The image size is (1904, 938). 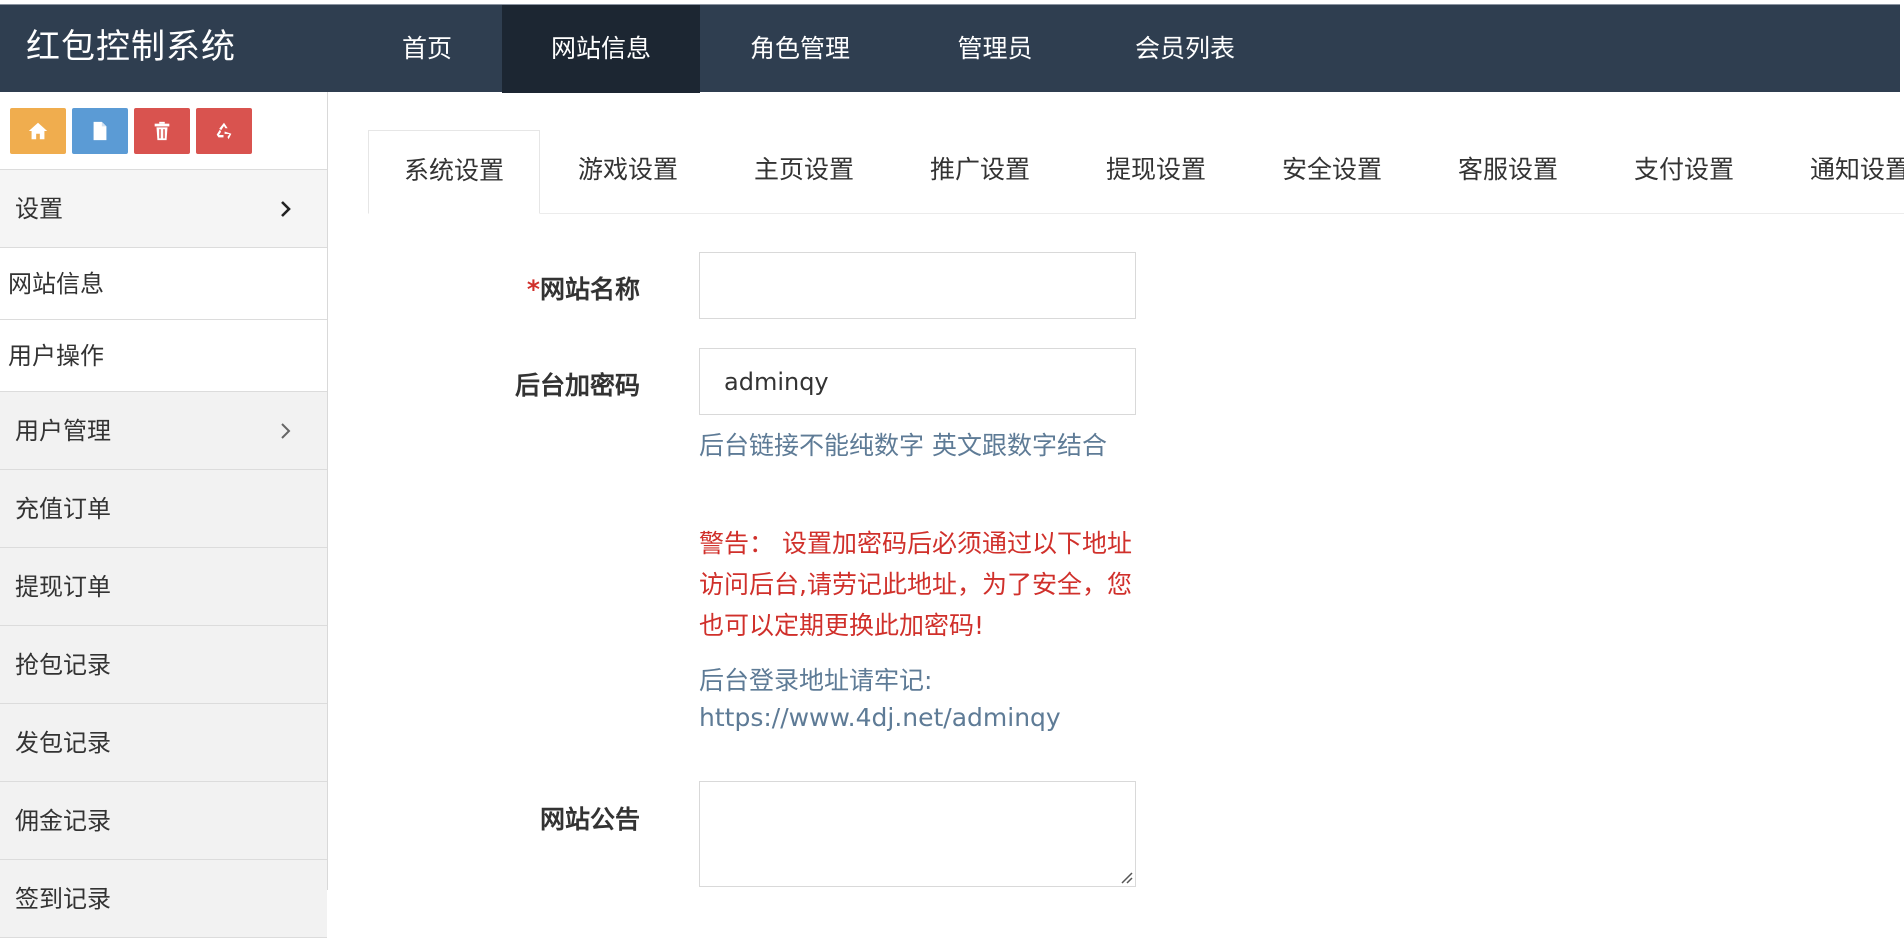 What do you see at coordinates (427, 49) in the screenshot?
I see `topnav-home: 首页` at bounding box center [427, 49].